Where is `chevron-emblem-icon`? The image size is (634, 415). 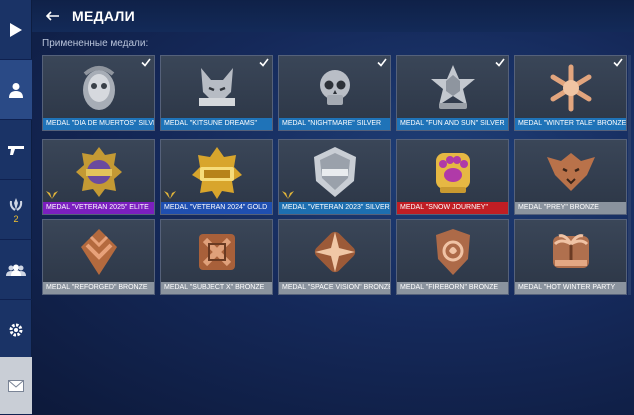 chevron-emblem-icon is located at coordinates (98, 251).